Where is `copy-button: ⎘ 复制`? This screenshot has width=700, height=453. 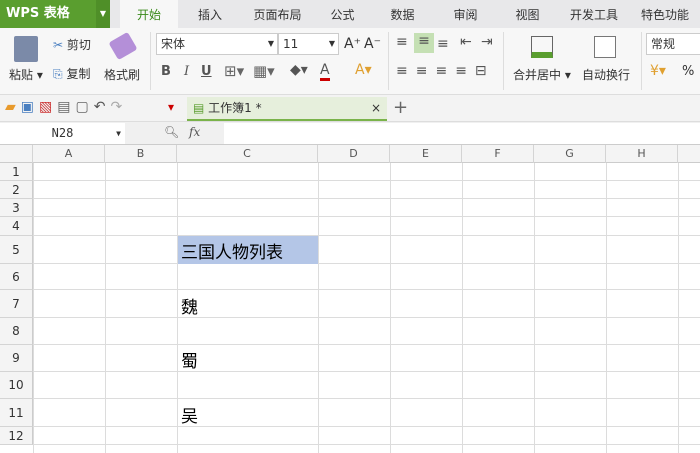
copy-button: ⎘ 复制 is located at coordinates (71, 73).